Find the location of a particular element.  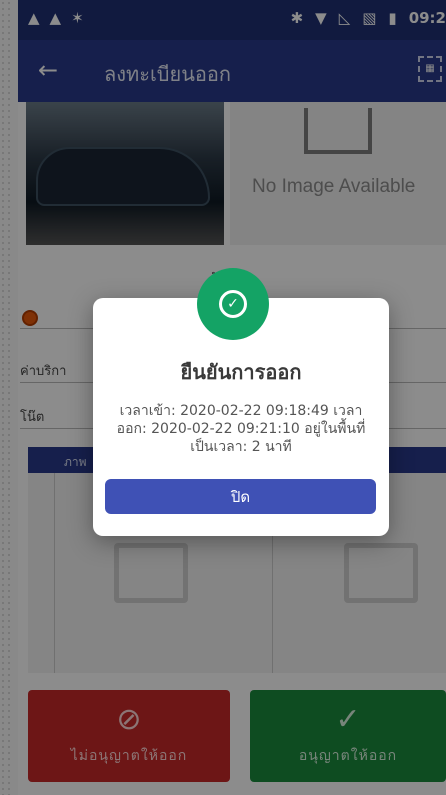

success-badge: ✓ is located at coordinates (233, 304).